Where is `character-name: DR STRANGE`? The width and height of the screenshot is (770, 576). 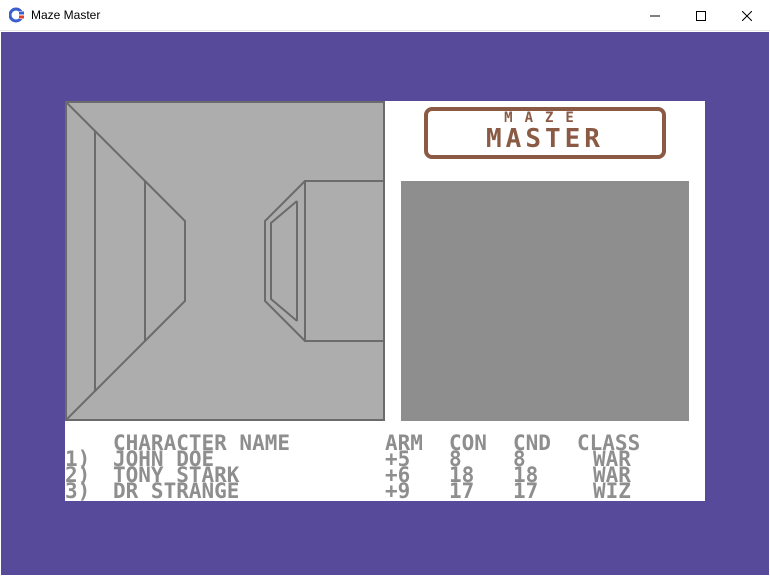
character-name: DR STRANGE is located at coordinates (176, 491).